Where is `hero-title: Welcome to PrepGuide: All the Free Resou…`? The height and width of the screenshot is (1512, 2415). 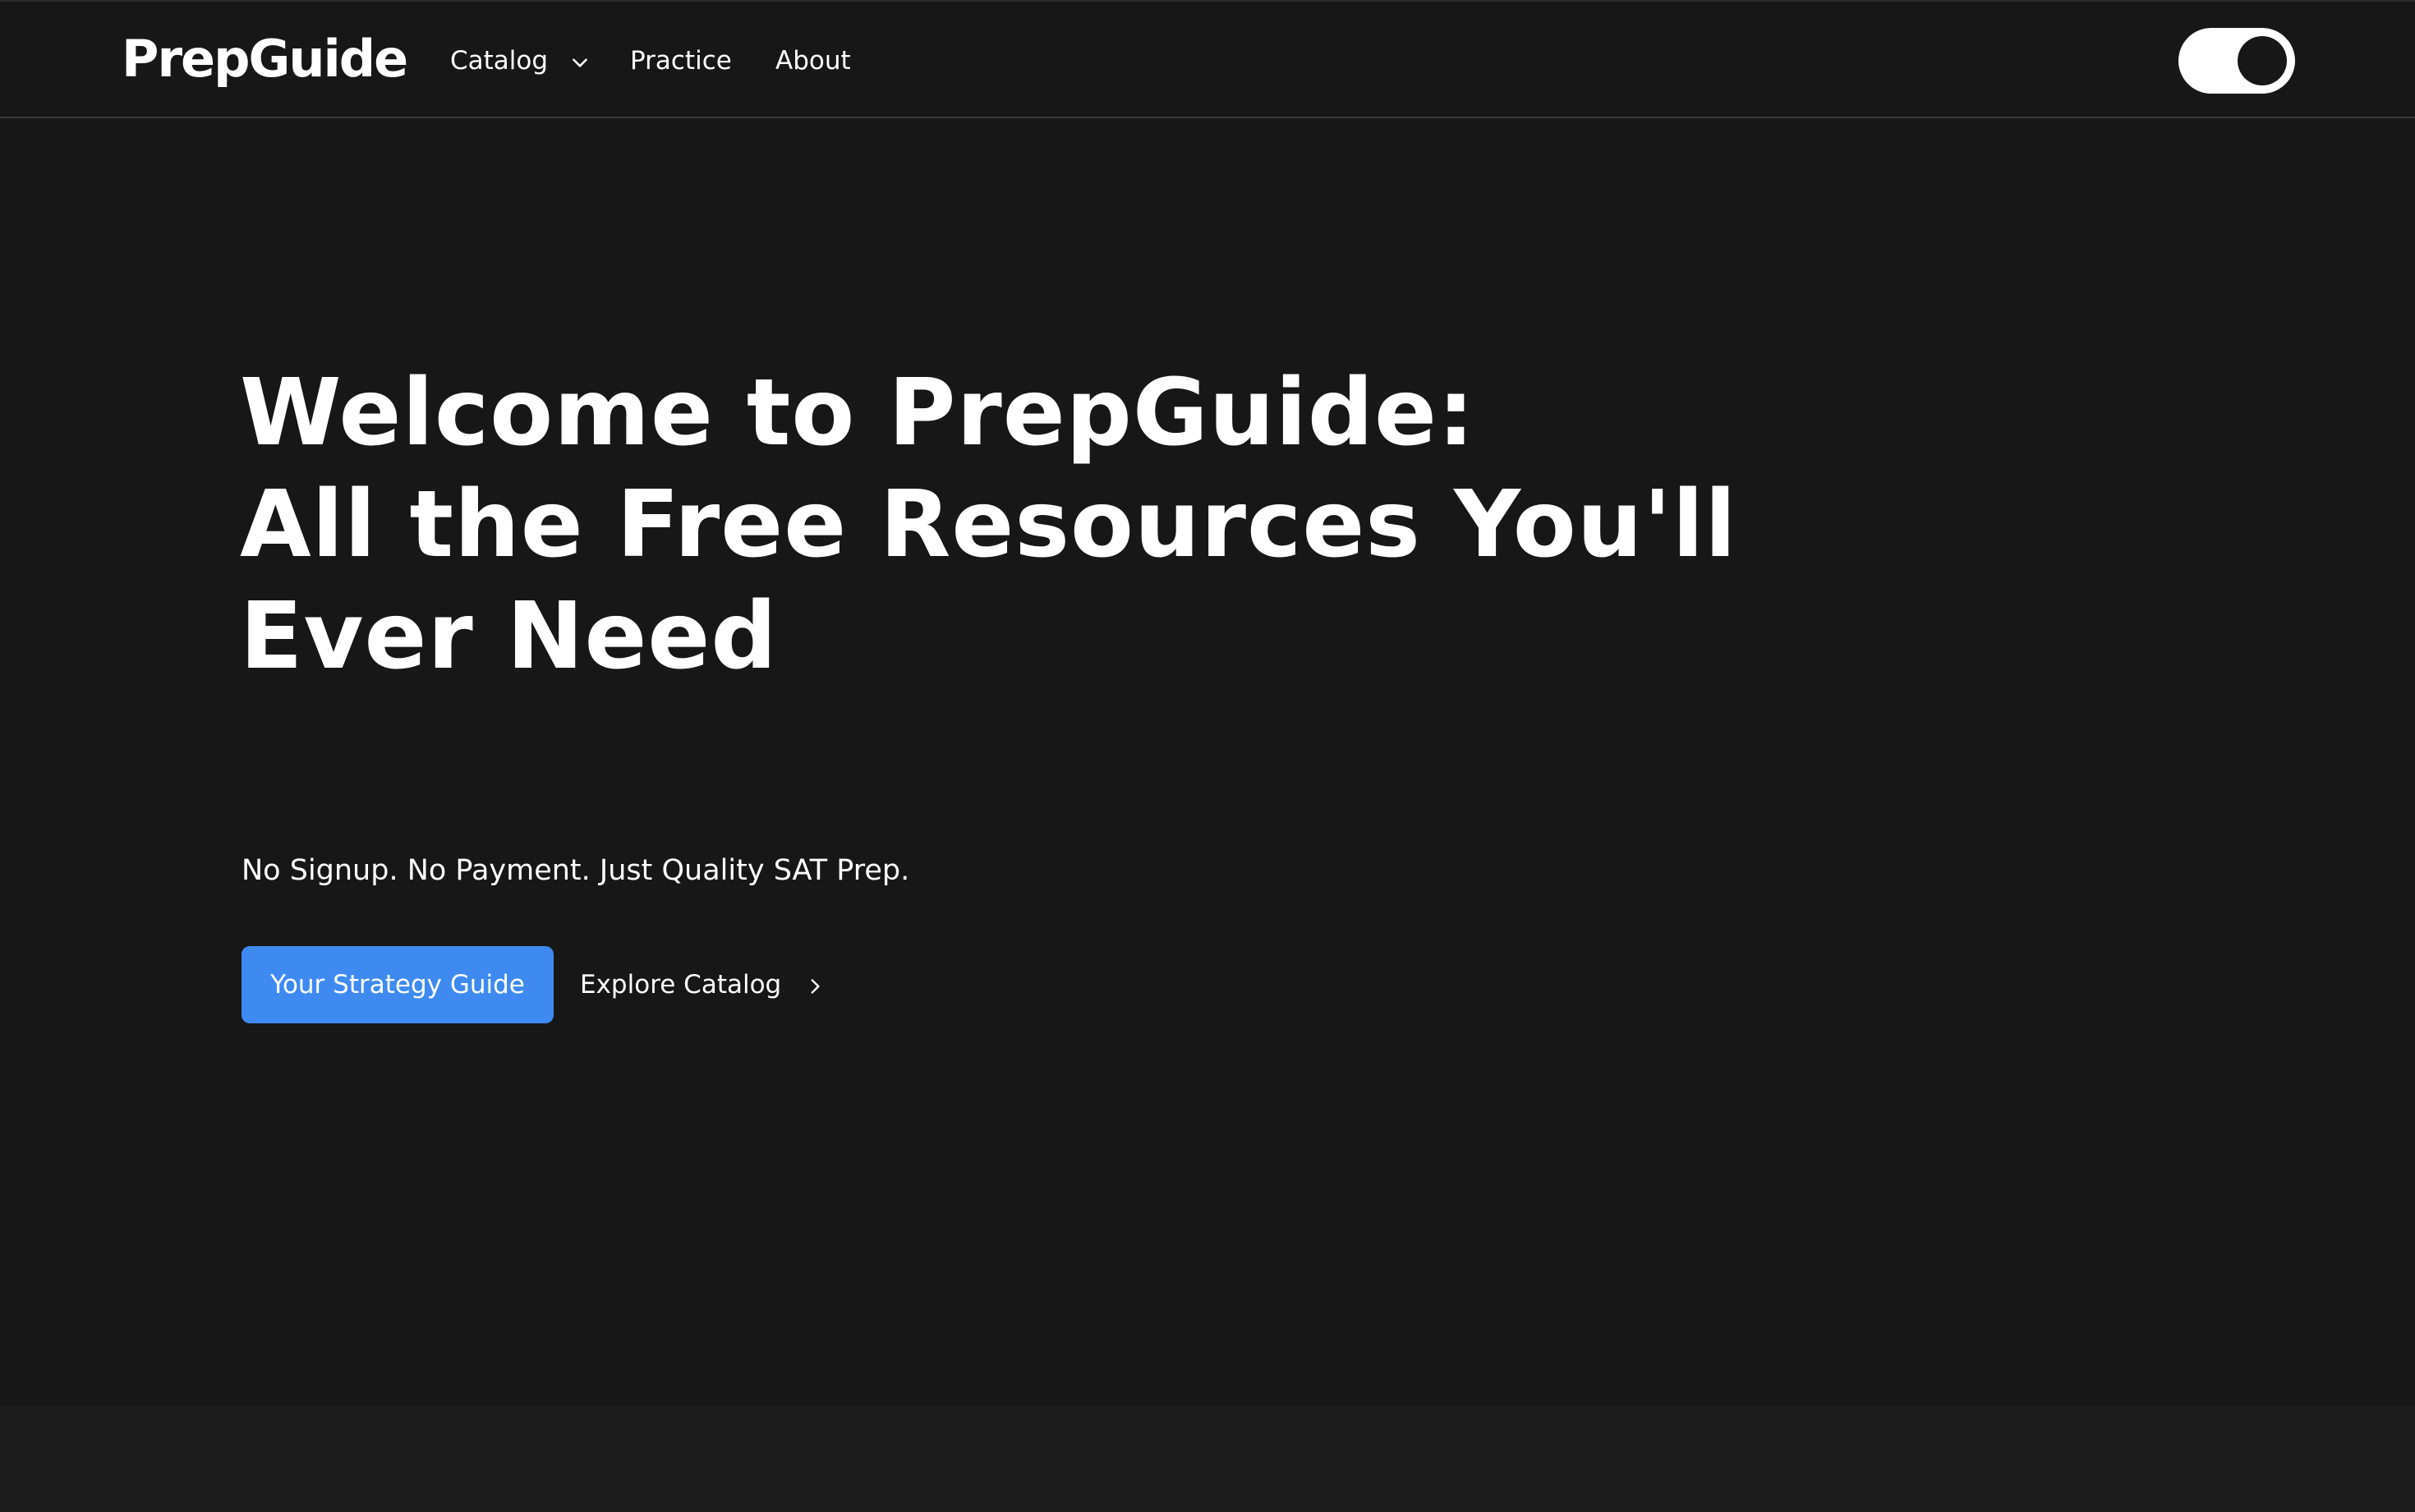
hero-title: Welcome to PrepGuide: All the Free Resou… is located at coordinates (989, 524).